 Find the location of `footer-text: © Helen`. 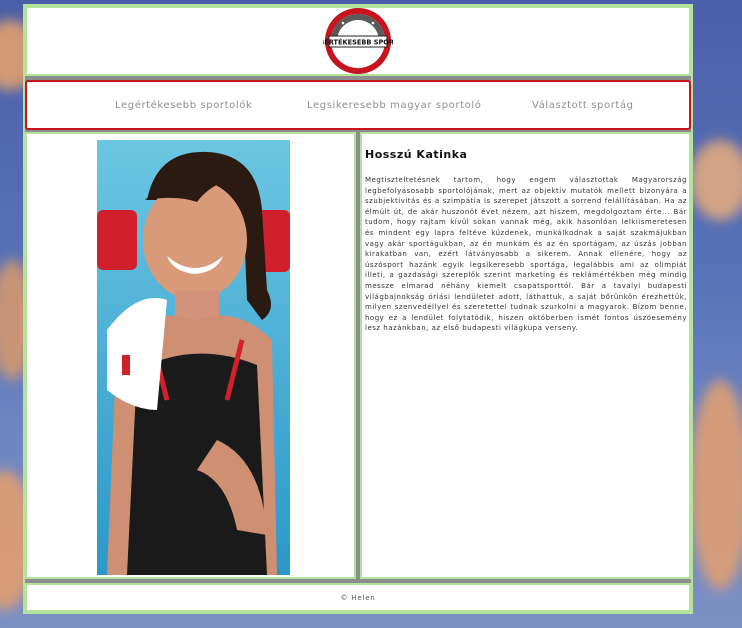

footer-text: © Helen is located at coordinates (358, 597).